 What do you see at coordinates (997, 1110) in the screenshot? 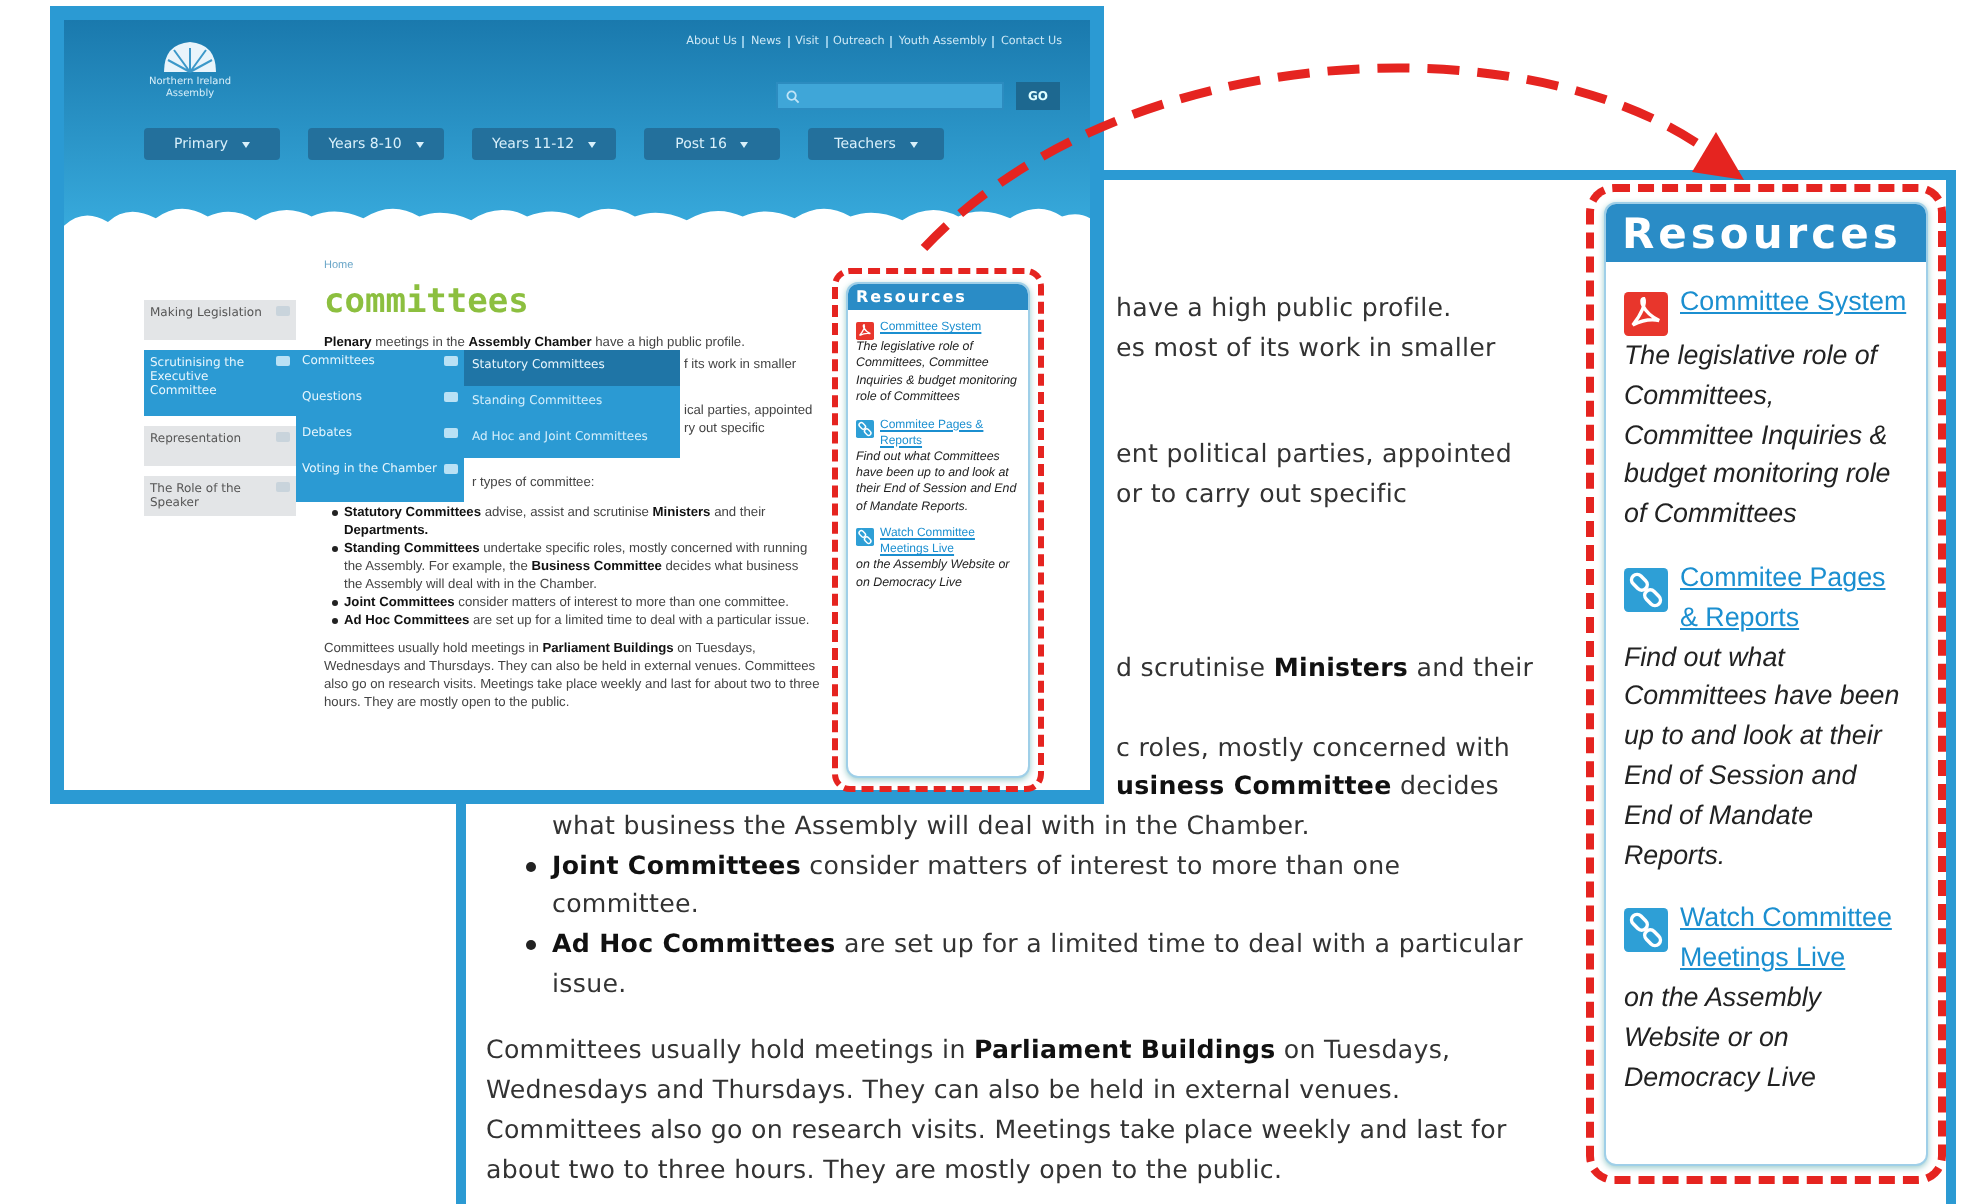
I see `body-text: Committees usually hold meetings in Parliament Buildings on Tuesdays, Wednesdays and Thursdays. They can also be held in external venues. Committees also go on research visits. Meetings take place weekly and last for about two to three hours. They are mostly open to the public.` at bounding box center [997, 1110].